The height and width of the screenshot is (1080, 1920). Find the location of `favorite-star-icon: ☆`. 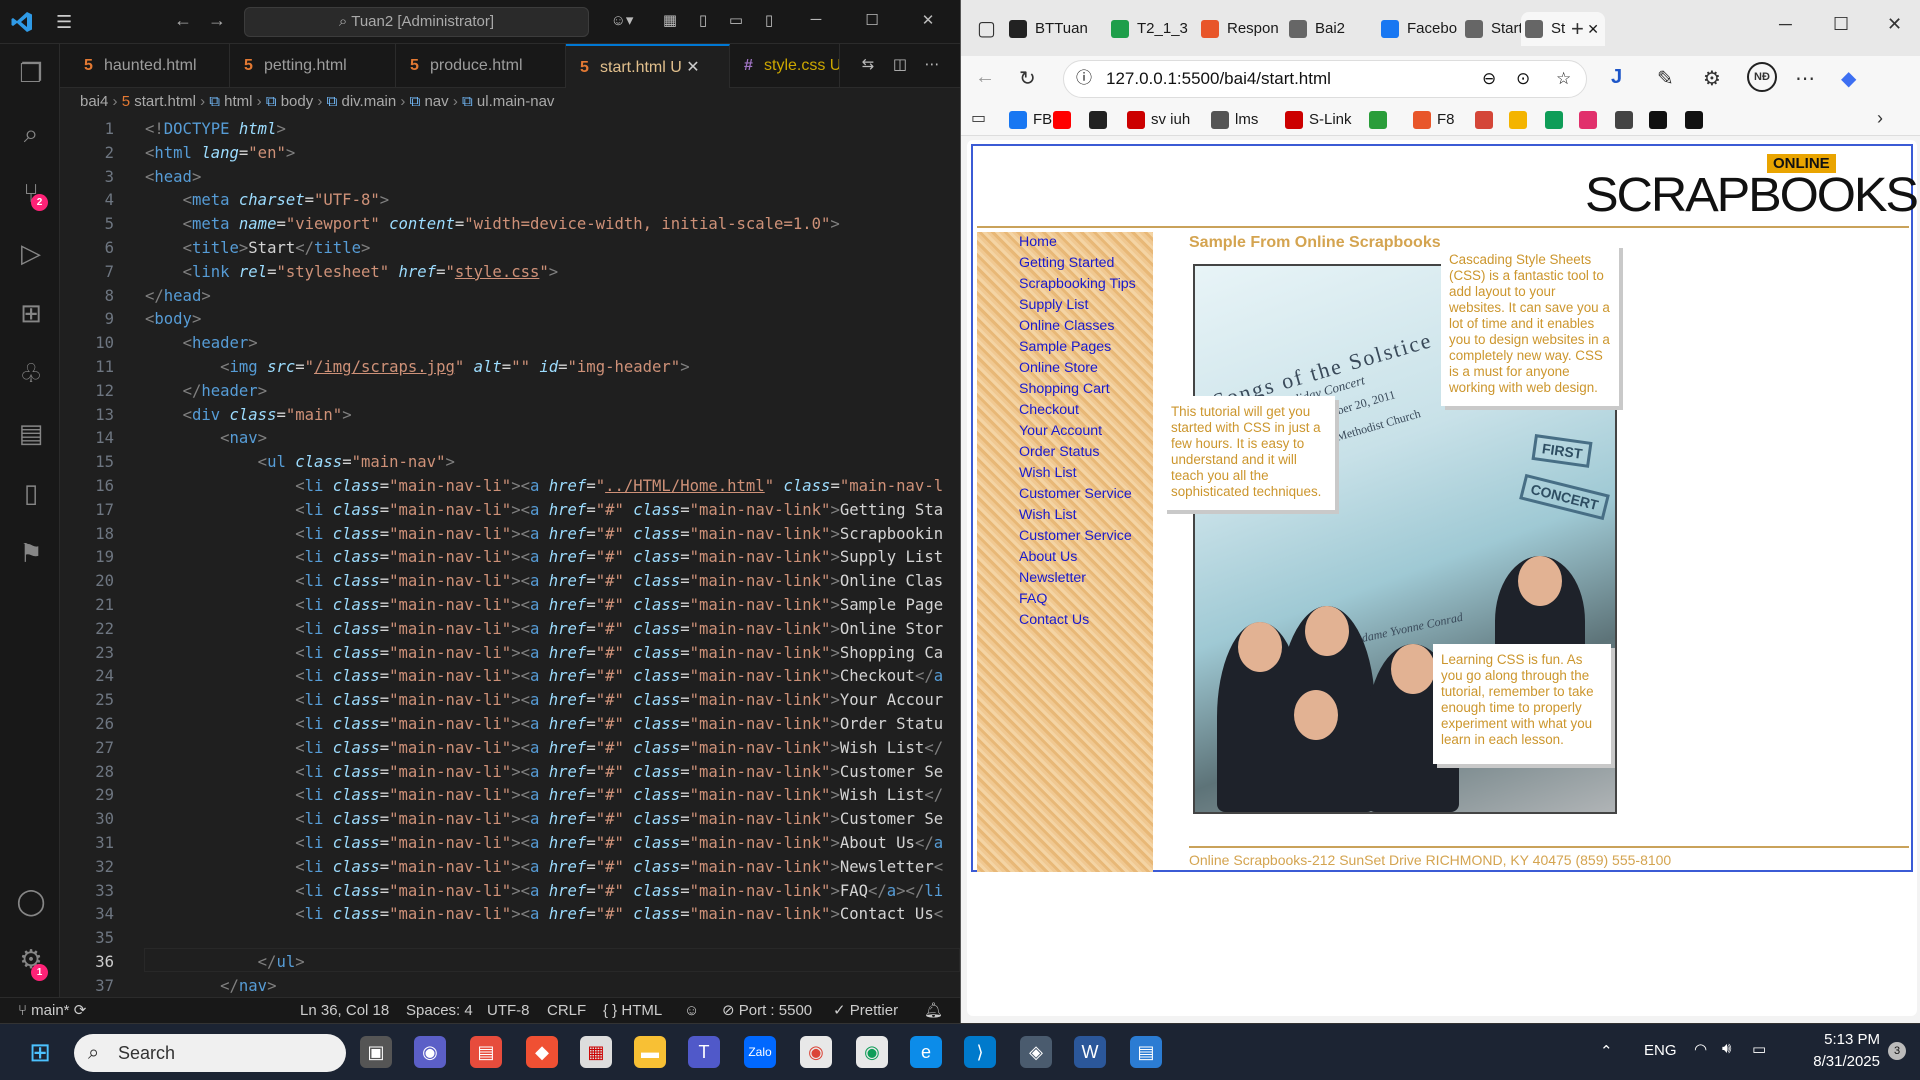

favorite-star-icon: ☆ is located at coordinates (1563, 79).